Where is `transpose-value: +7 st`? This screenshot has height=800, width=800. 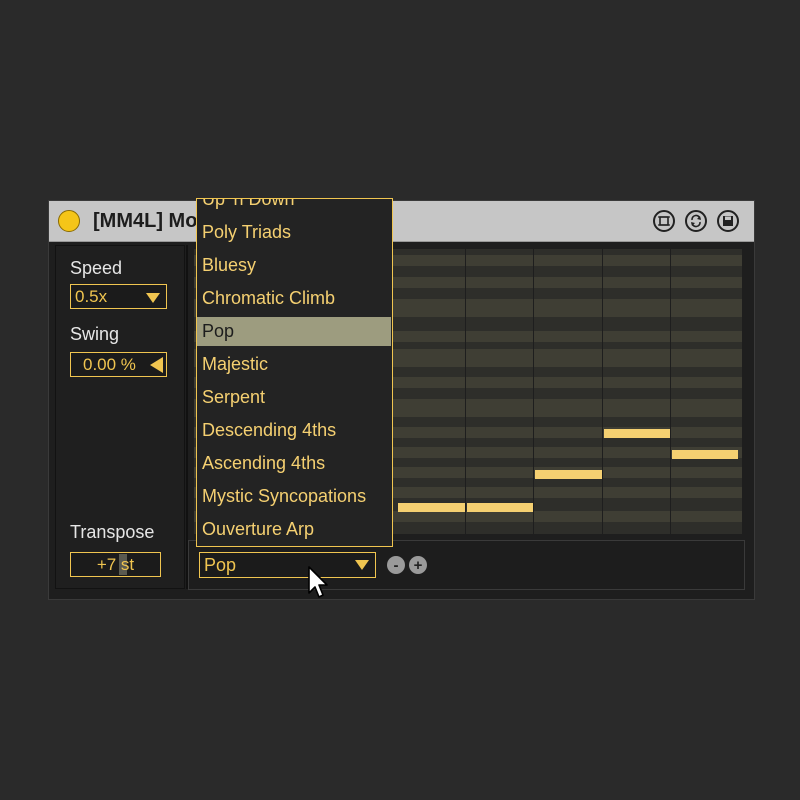
transpose-value: +7 st is located at coordinates (115, 564).